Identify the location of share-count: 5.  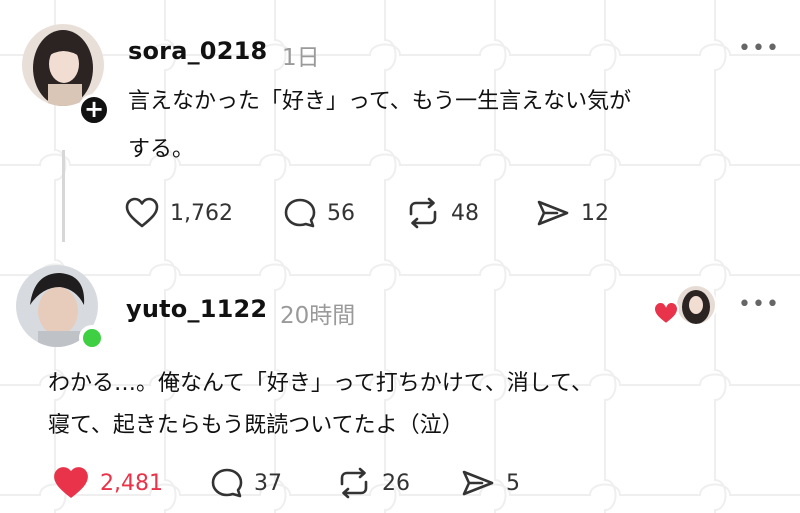
(513, 483).